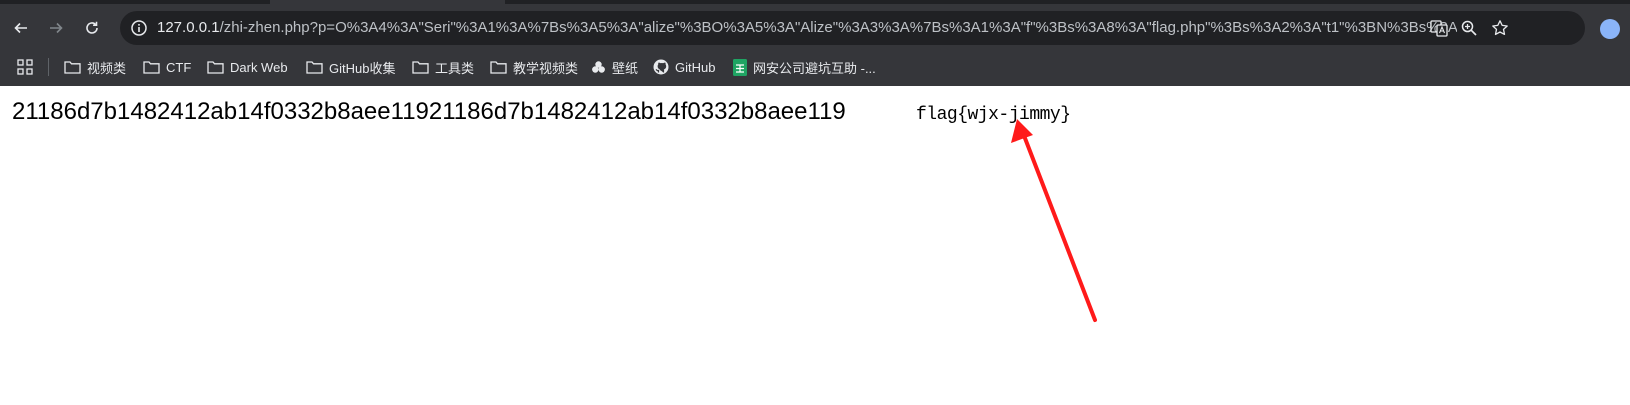 The image size is (1630, 405). I want to click on profile-avatar, so click(1610, 29).